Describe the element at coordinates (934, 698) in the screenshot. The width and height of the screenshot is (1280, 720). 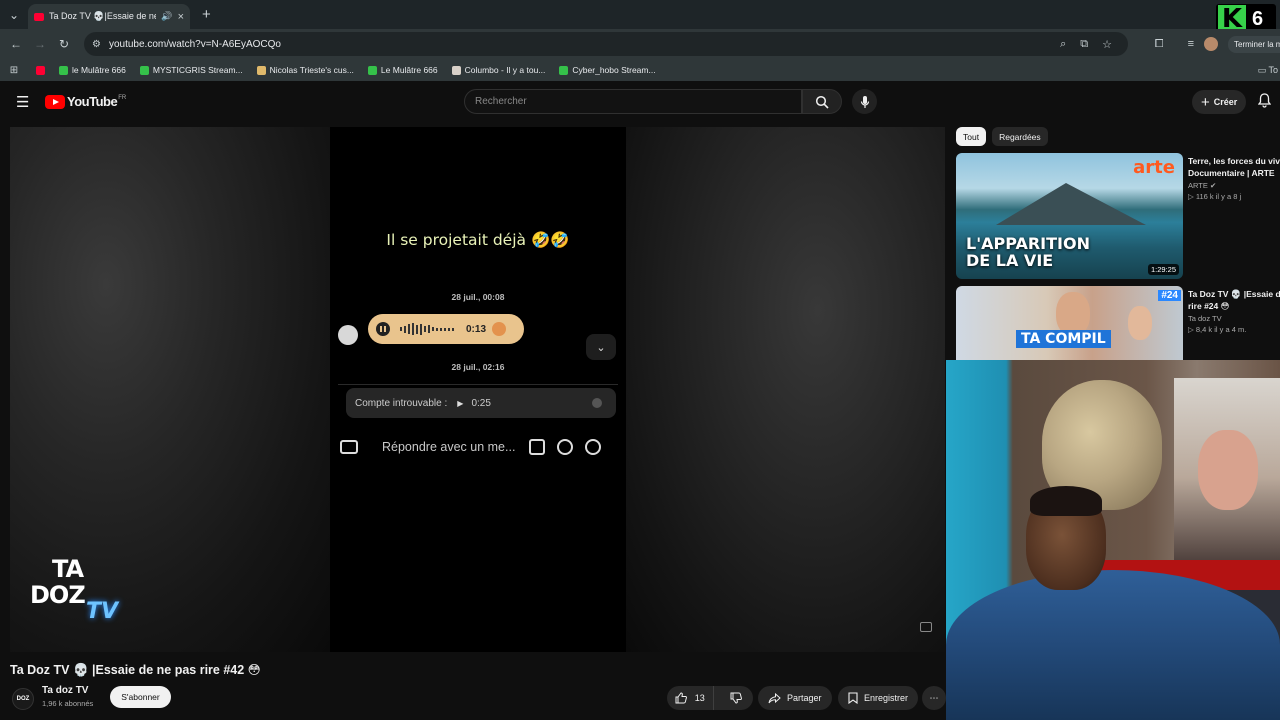
I see `more-actions-button: ⋯` at that location.